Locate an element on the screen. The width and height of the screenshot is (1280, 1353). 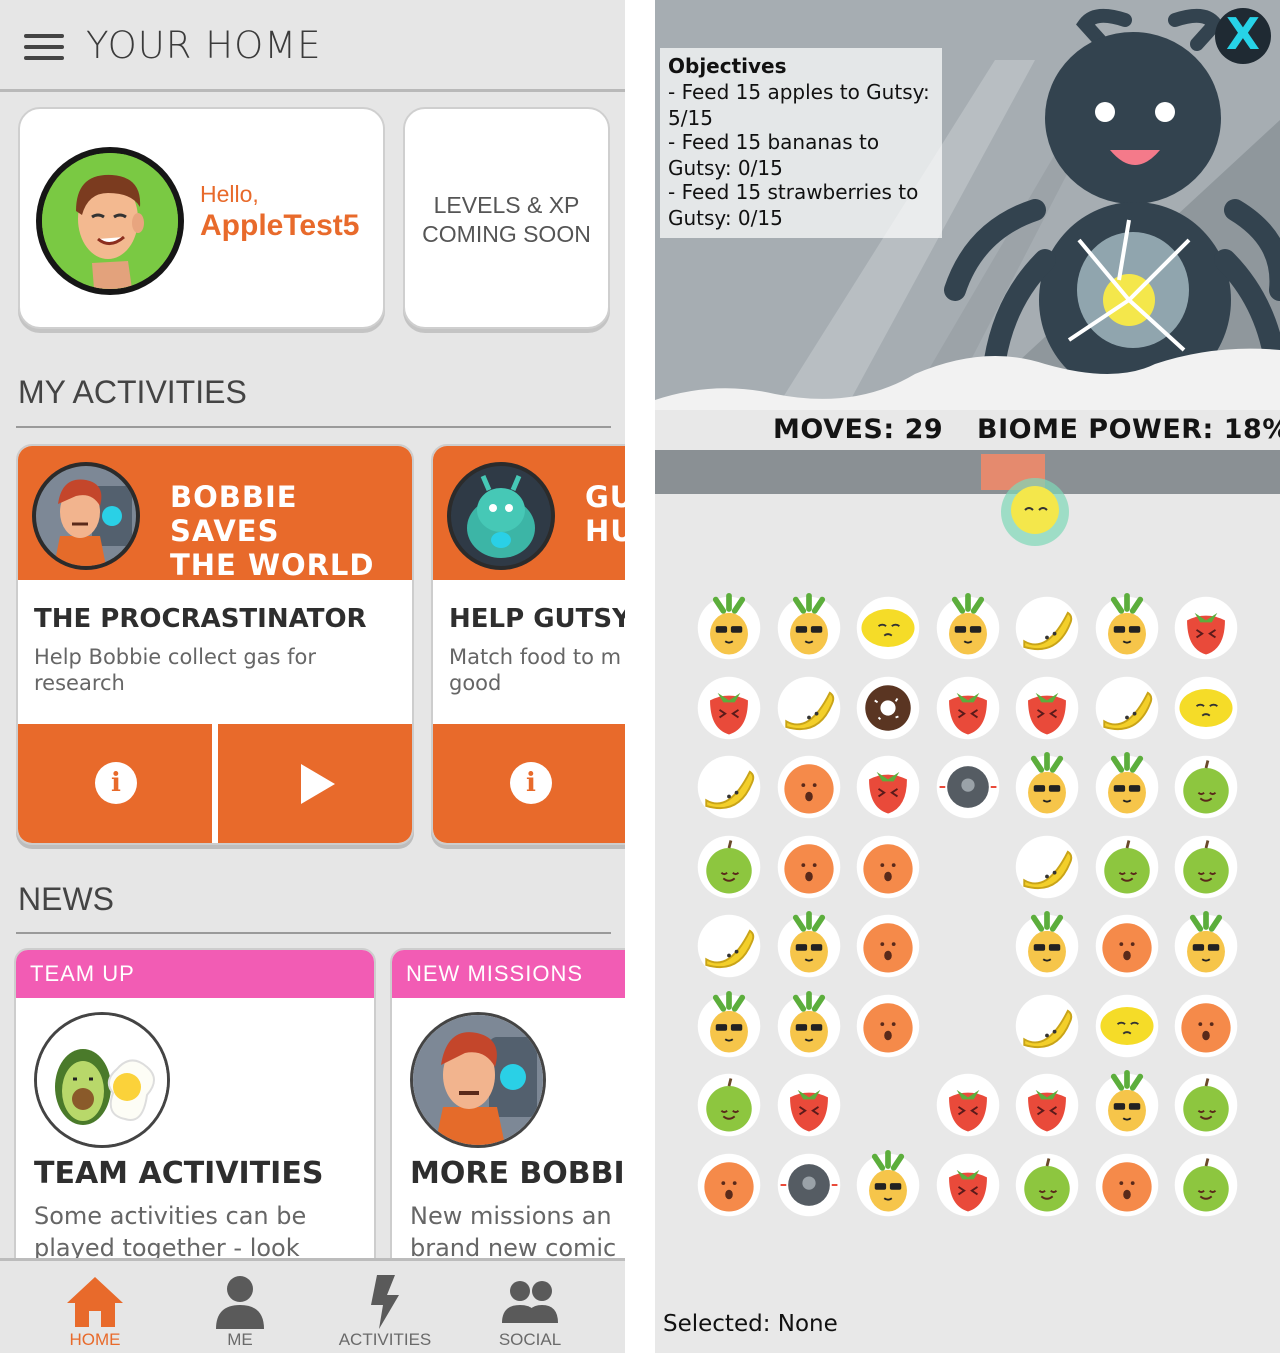
activity-desc-line-2: good is located at coordinates (475, 683).